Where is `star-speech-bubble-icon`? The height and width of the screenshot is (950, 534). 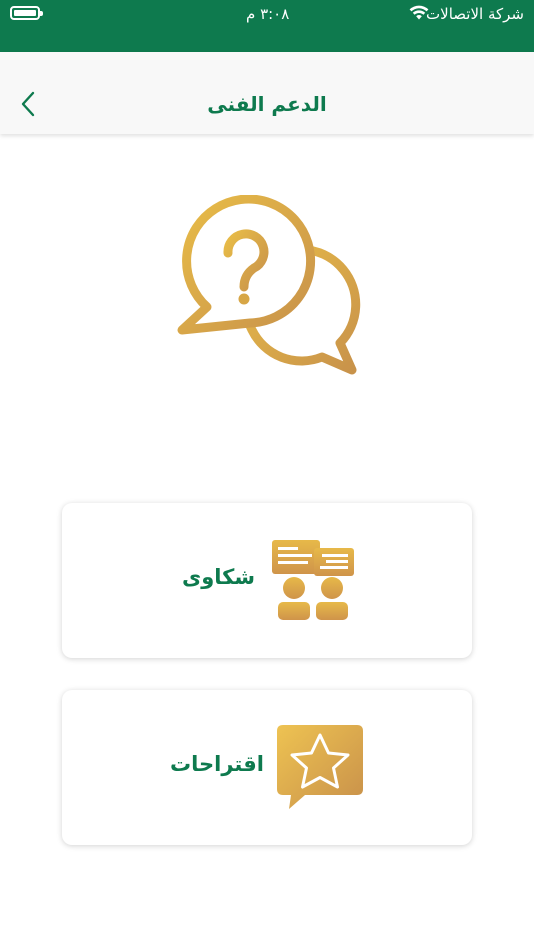 star-speech-bubble-icon is located at coordinates (320, 767).